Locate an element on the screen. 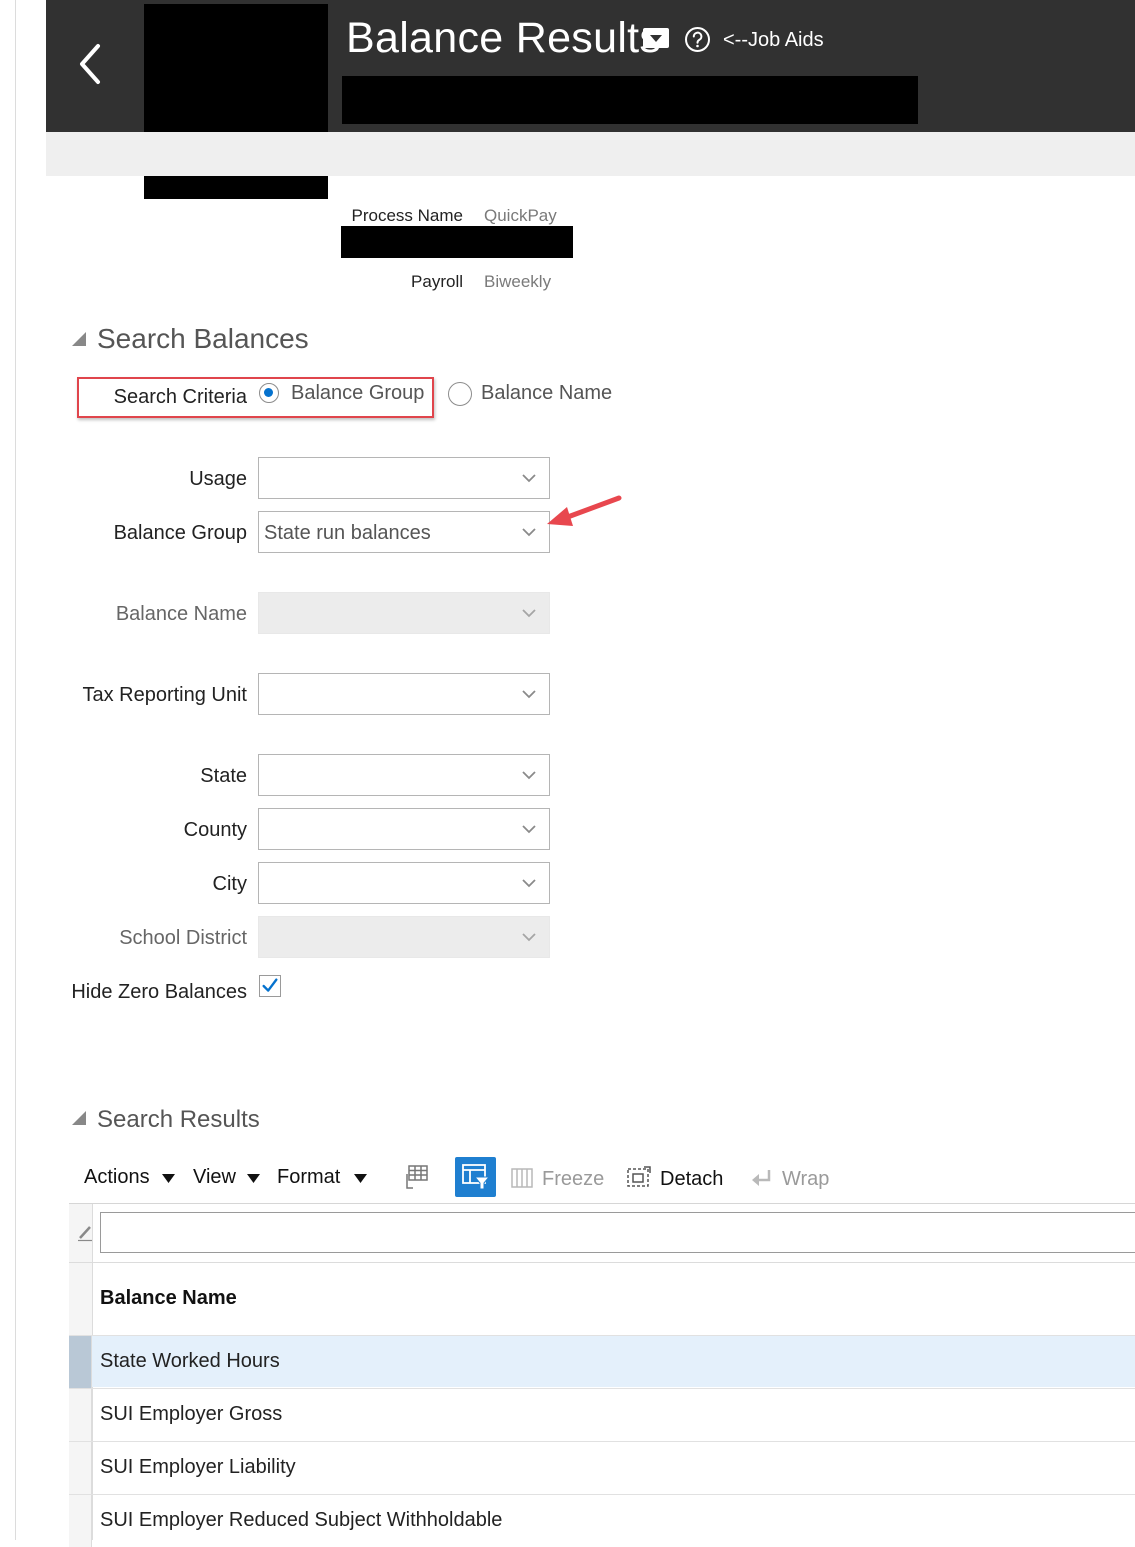 The image size is (1135, 1547). table-row: SUI Employer Gross is located at coordinates (602, 1414).